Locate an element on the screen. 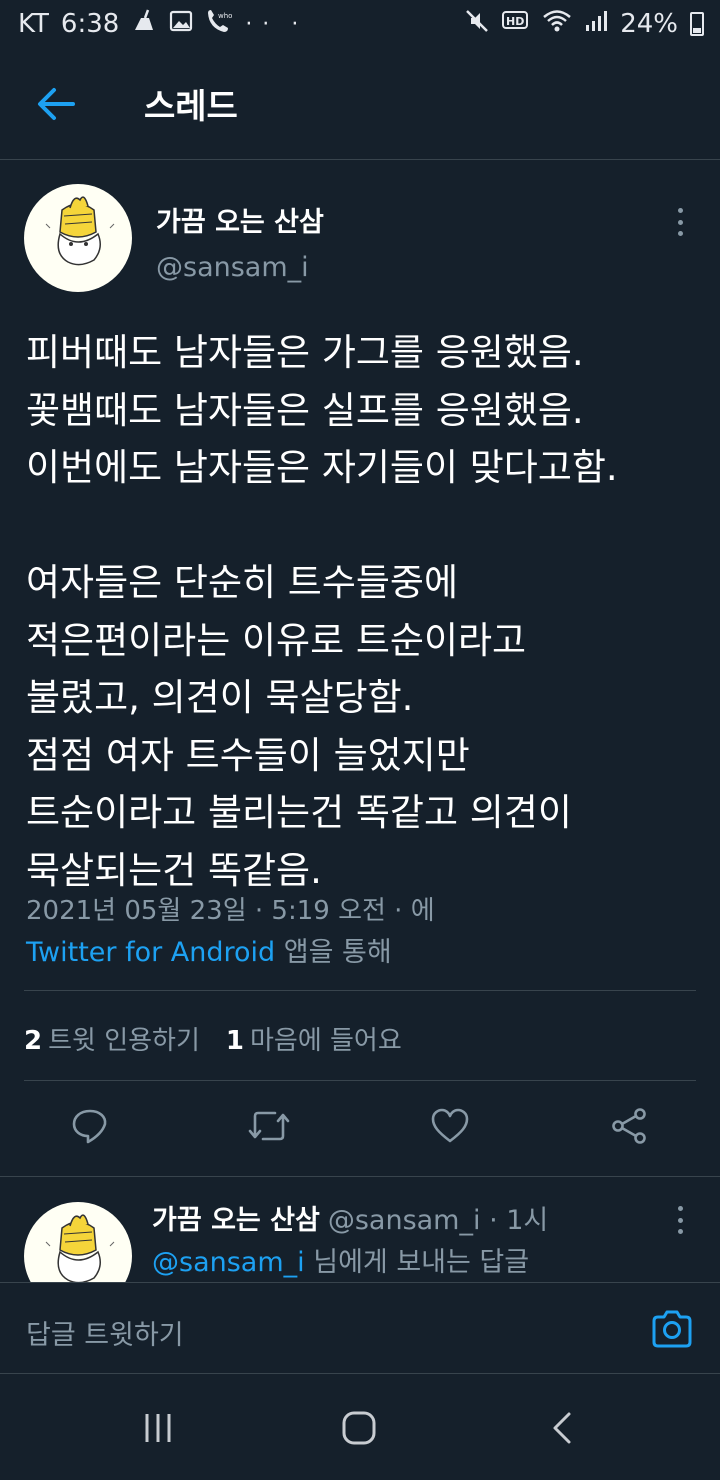  reply-button is located at coordinates (90, 1126).